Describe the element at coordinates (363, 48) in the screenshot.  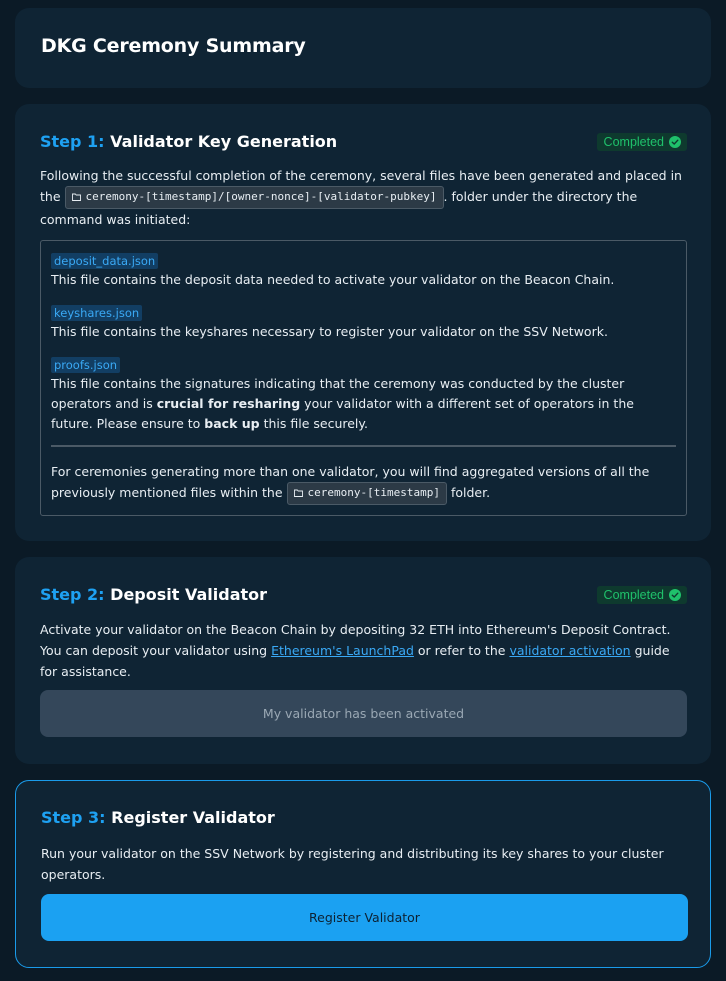
I see `summary-header-card: DKG Ceremony Summary` at that location.